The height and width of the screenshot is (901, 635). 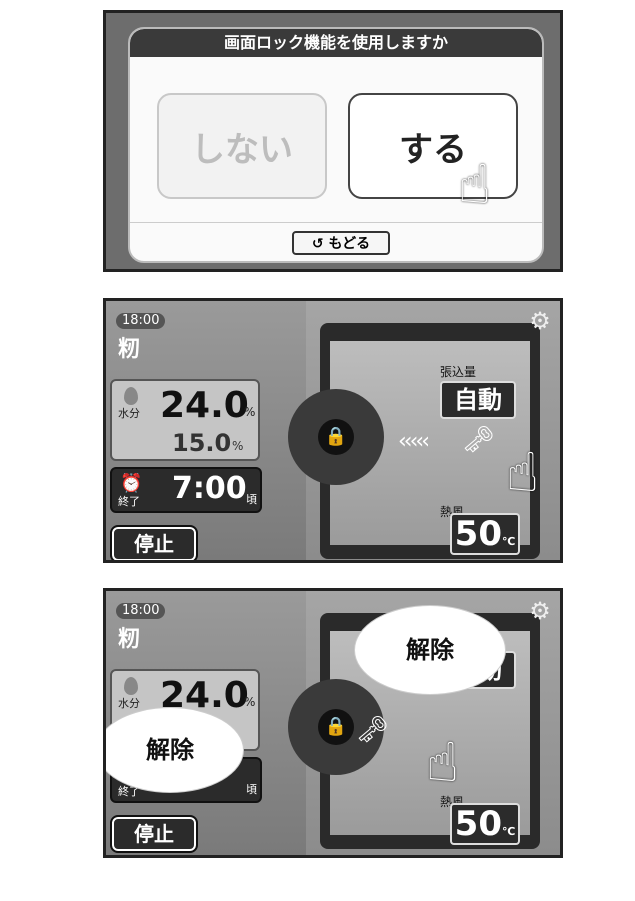 I want to click on slide-arrows-icon: ‹‹‹‹‹, so click(x=414, y=441).